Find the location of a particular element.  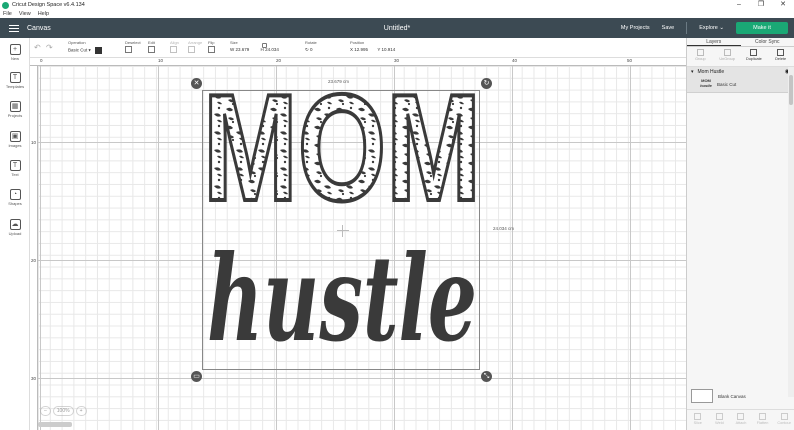

ruler-tick-label: 20 is located at coordinates (34, 260).